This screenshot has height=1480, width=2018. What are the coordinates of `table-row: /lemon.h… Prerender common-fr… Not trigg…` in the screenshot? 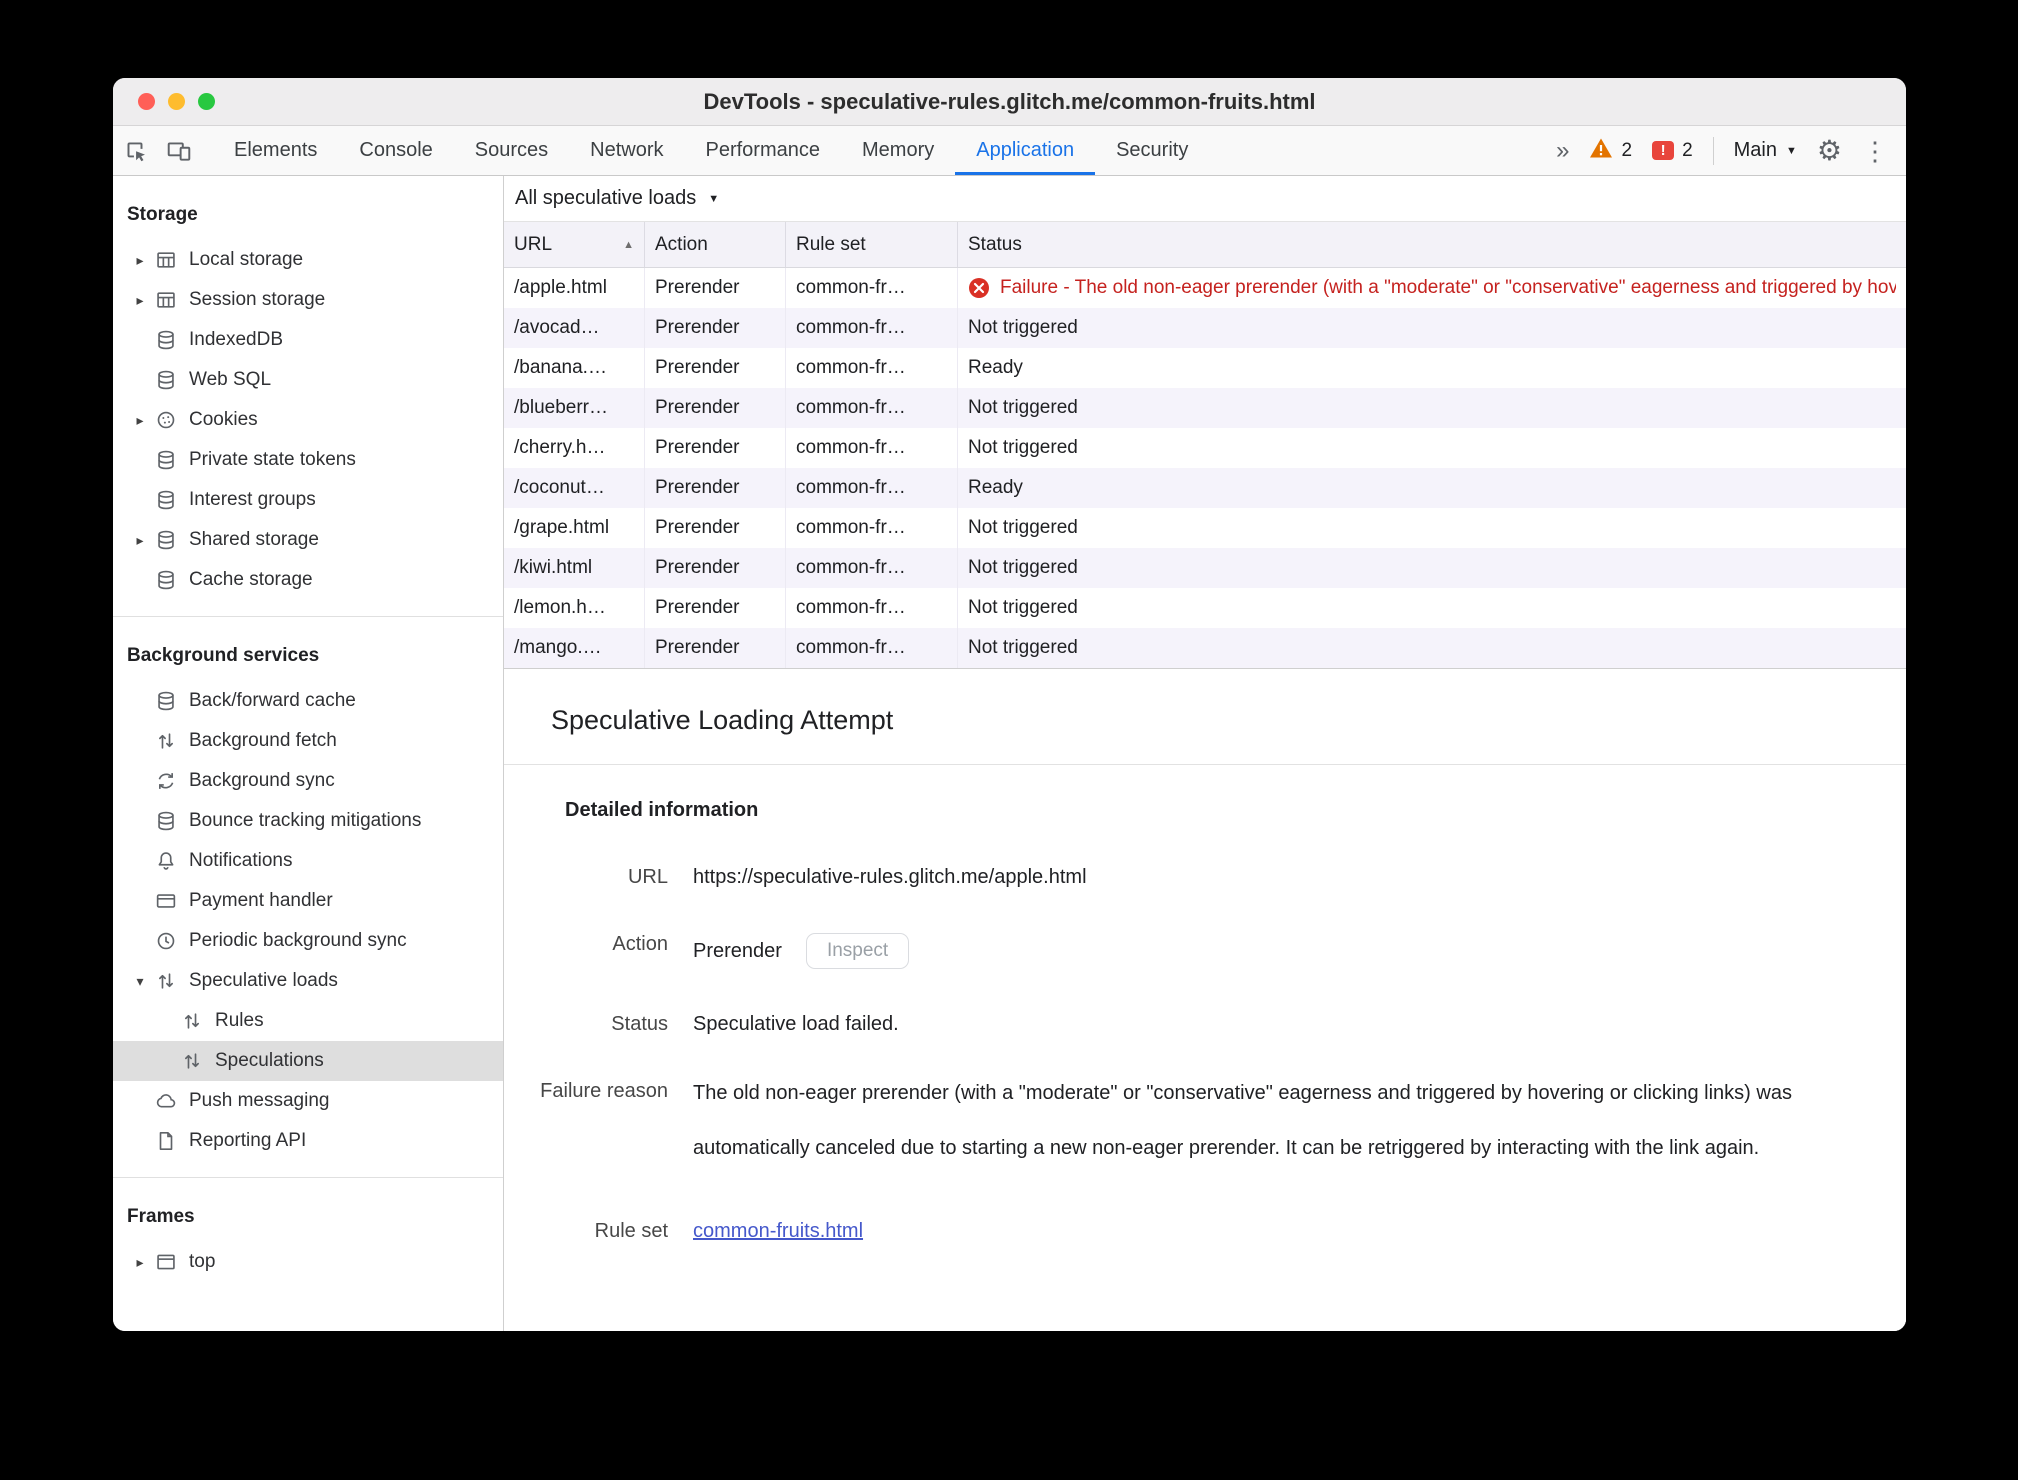 It's located at (1205, 608).